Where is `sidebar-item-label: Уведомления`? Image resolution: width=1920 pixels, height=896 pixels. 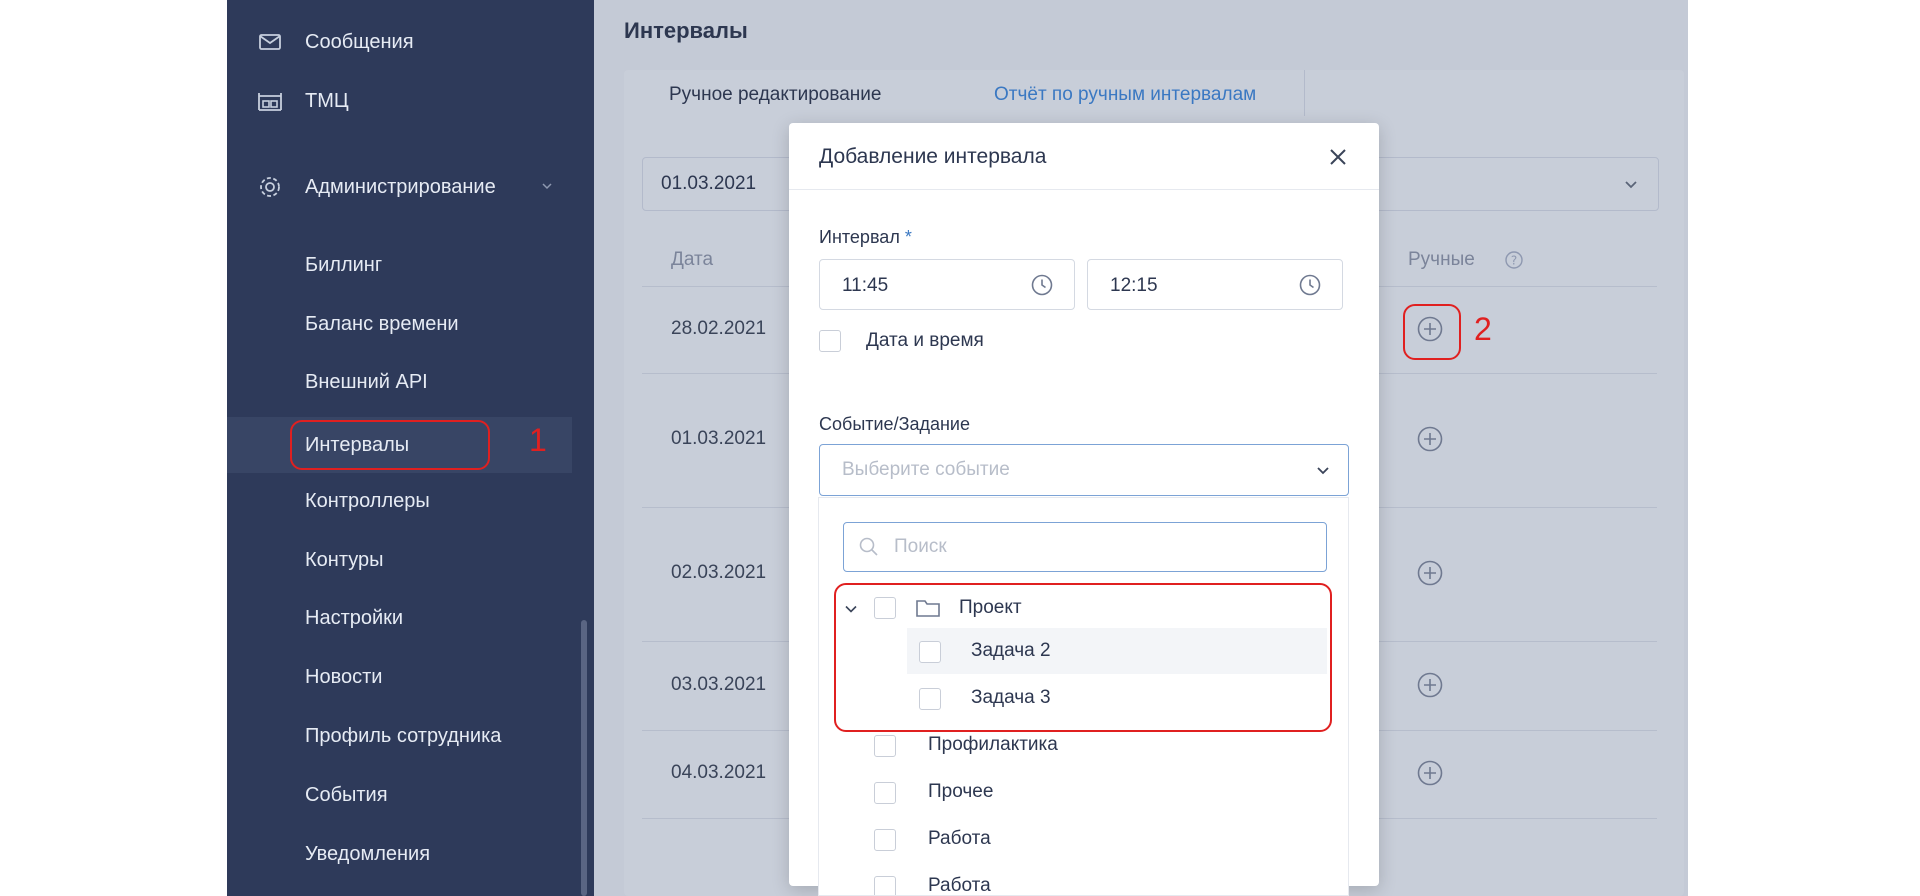
sidebar-item-label: Уведомления is located at coordinates (368, 853).